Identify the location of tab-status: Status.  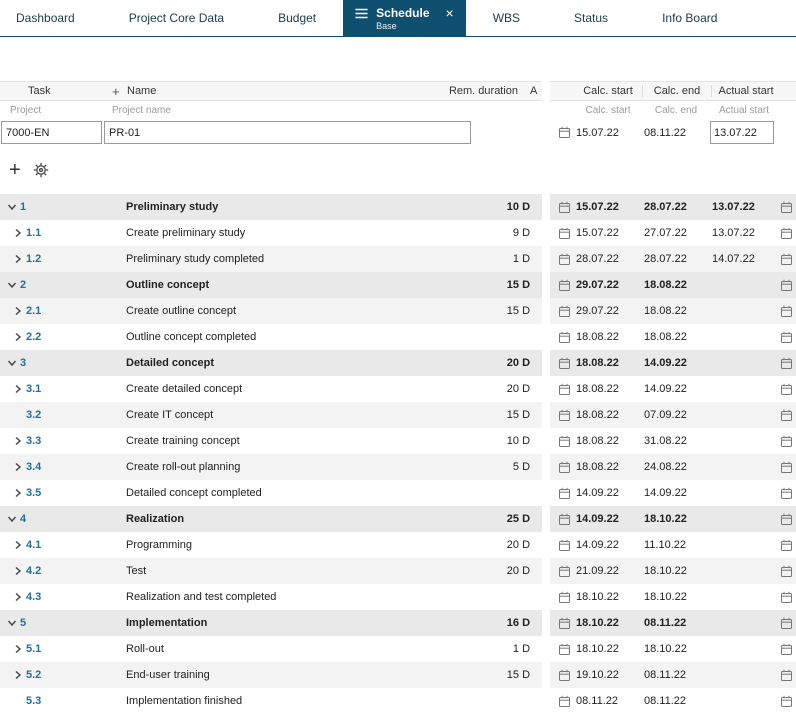
(591, 18).